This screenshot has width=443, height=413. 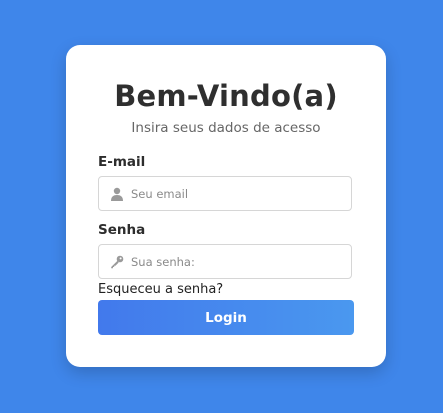 I want to click on forgot-password-link: Esqueceu a senha?, so click(x=160, y=289).